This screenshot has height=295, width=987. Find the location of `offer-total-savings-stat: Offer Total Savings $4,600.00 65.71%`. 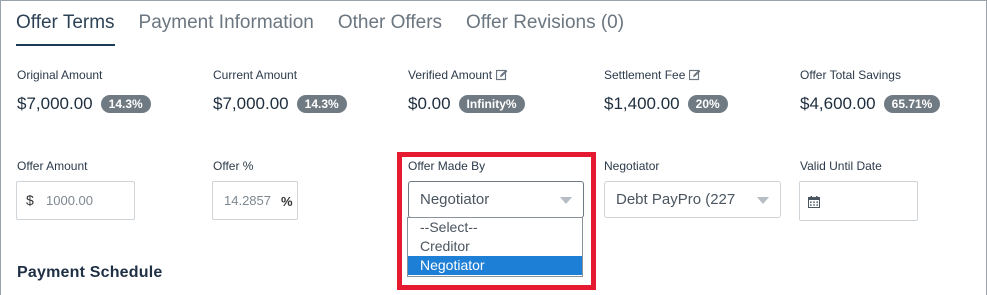

offer-total-savings-stat: Offer Total Savings $4,600.00 65.71% is located at coordinates (893, 91).